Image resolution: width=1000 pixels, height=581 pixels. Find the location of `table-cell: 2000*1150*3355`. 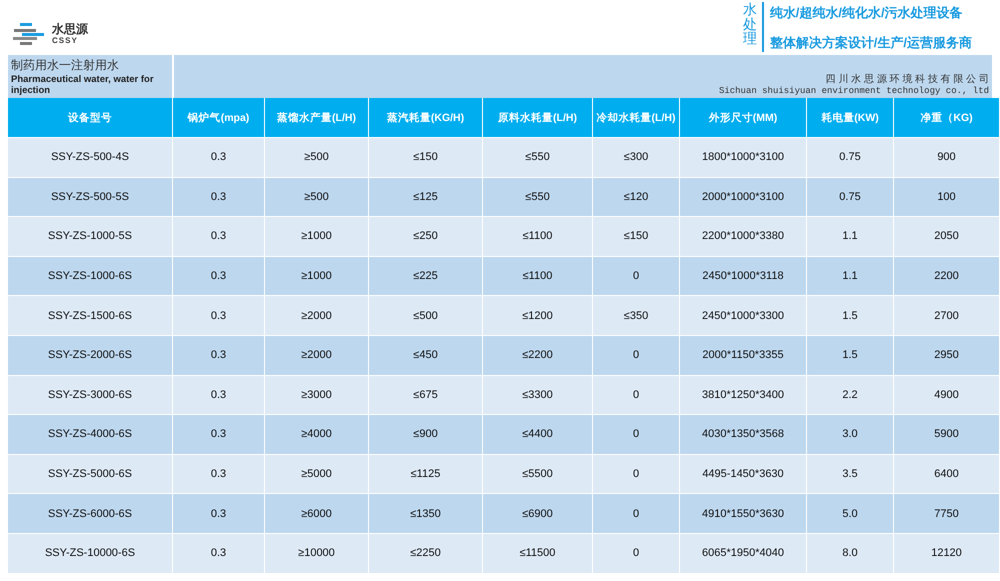

table-cell: 2000*1150*3355 is located at coordinates (743, 355).